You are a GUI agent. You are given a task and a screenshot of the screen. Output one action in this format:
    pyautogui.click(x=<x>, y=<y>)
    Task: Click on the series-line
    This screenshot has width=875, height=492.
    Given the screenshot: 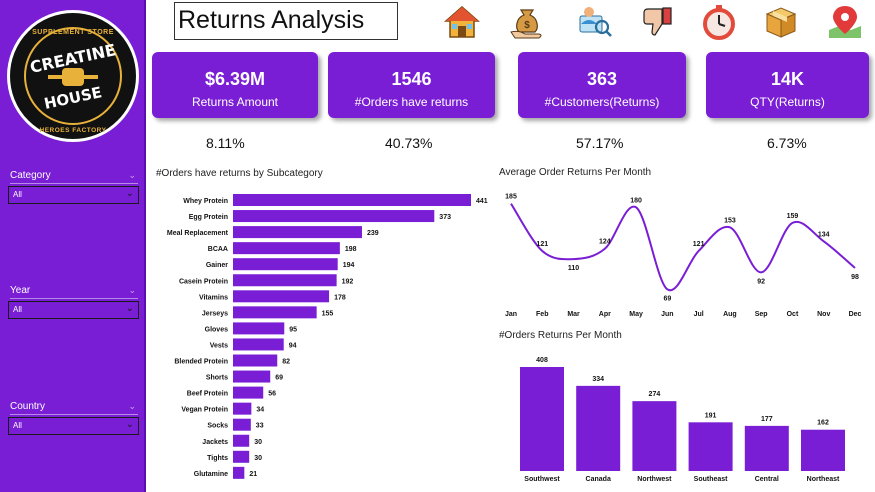 What is the action you would take?
    pyautogui.click(x=683, y=247)
    